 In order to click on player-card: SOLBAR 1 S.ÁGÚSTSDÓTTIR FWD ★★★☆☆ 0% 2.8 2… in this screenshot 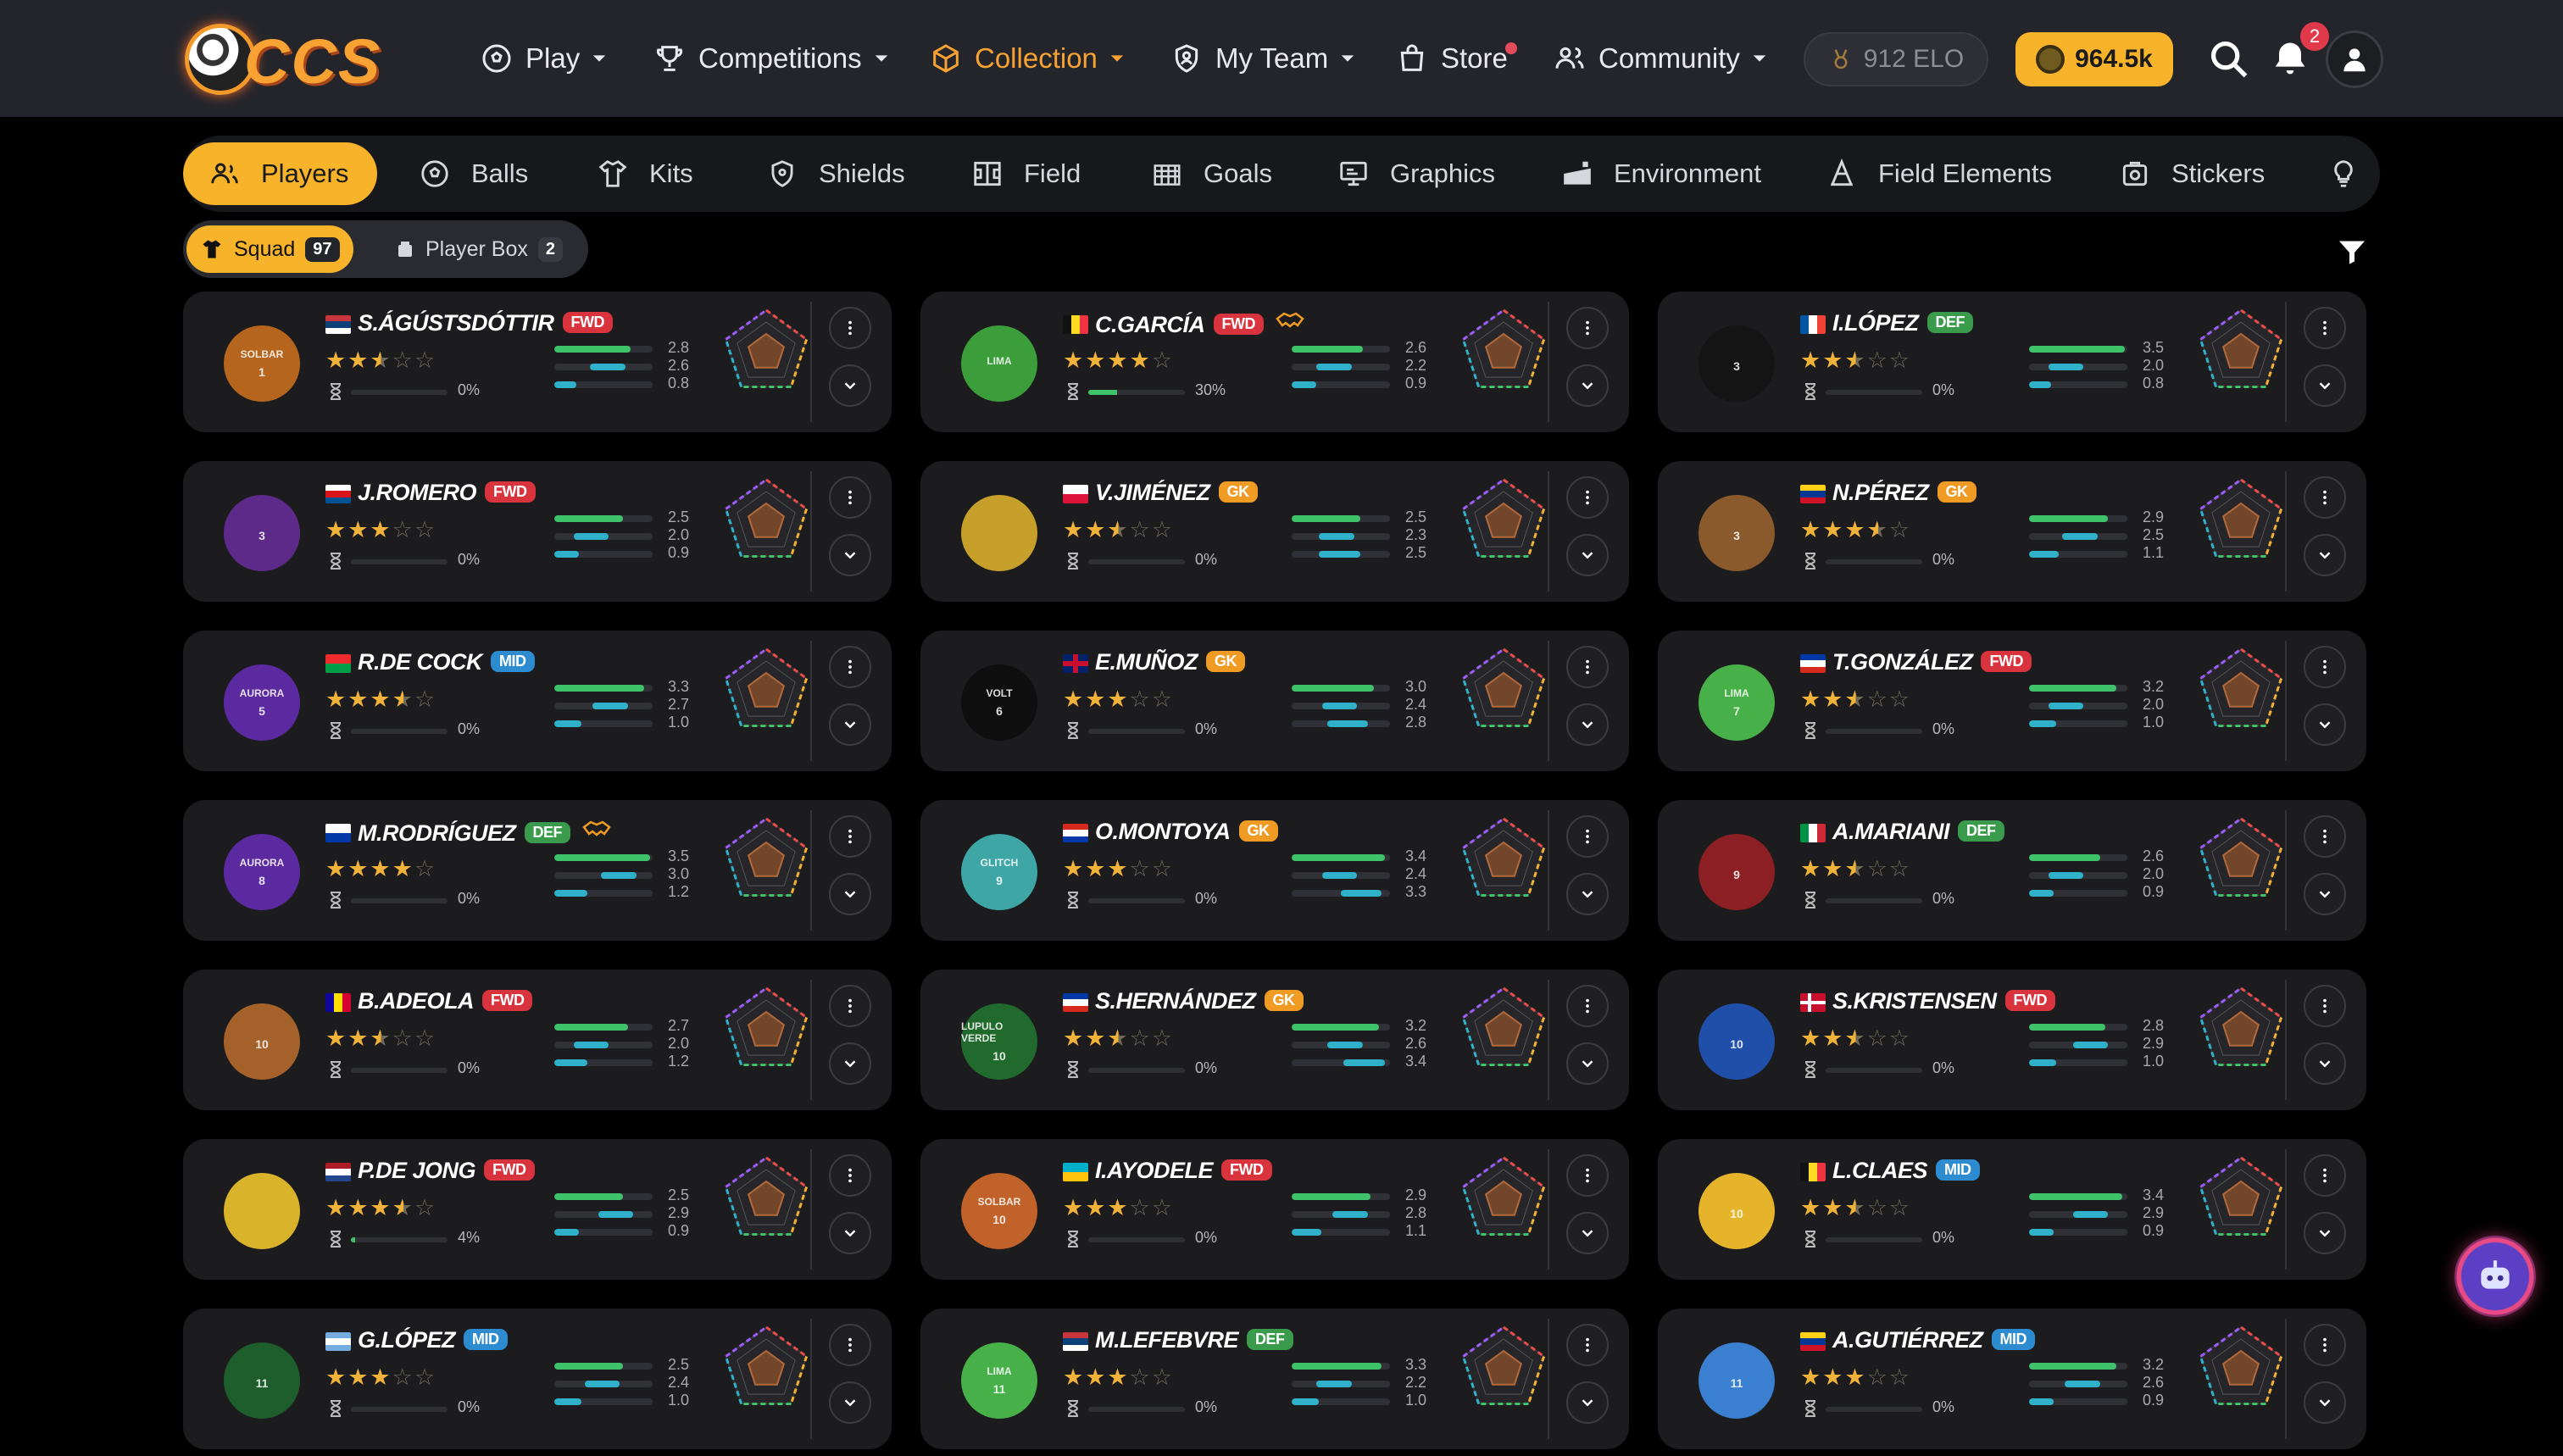, I will do `click(537, 362)`.